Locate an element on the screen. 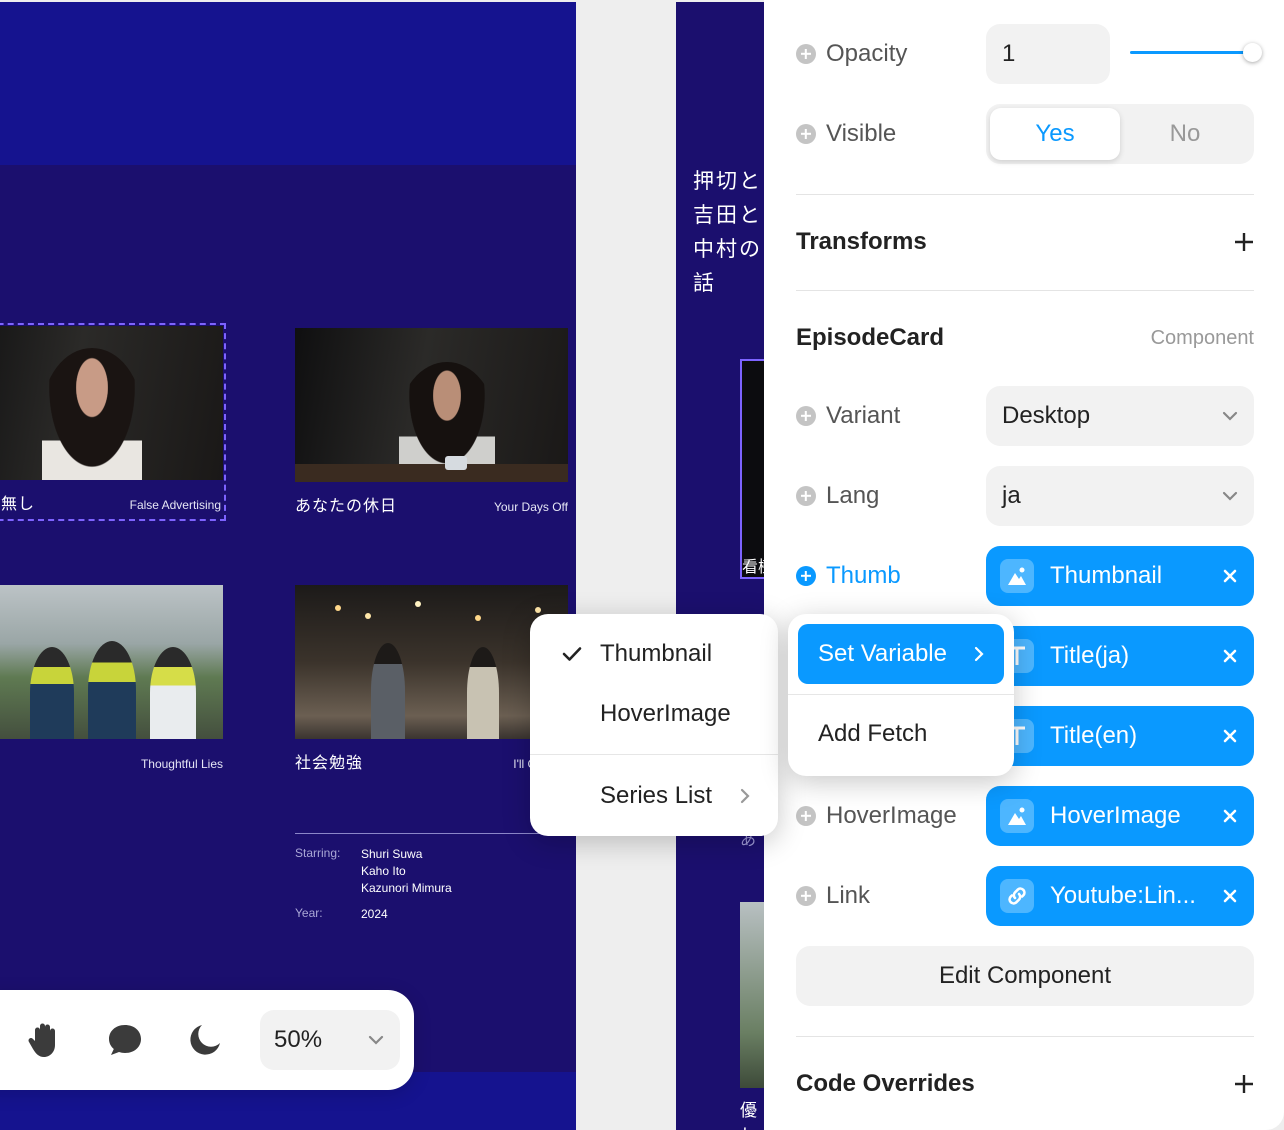  episode-card: 嘘 Thoughtful Lies is located at coordinates (111, 679).